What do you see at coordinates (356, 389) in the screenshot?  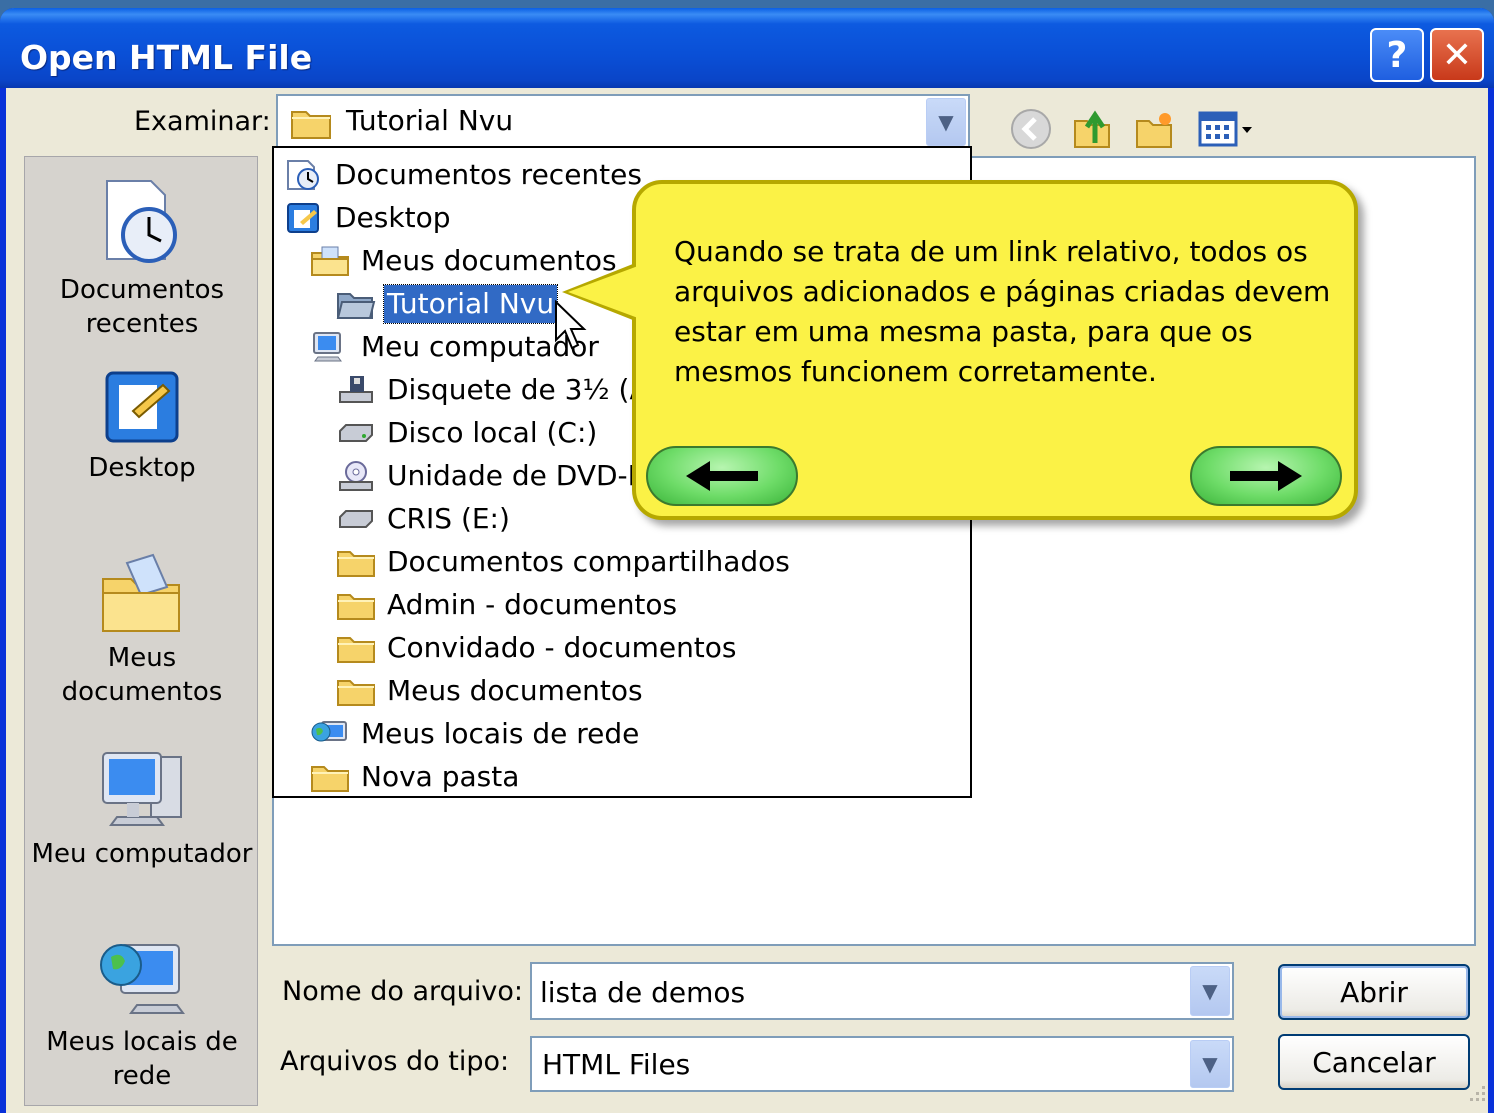 I see `floppy-drive-icon` at bounding box center [356, 389].